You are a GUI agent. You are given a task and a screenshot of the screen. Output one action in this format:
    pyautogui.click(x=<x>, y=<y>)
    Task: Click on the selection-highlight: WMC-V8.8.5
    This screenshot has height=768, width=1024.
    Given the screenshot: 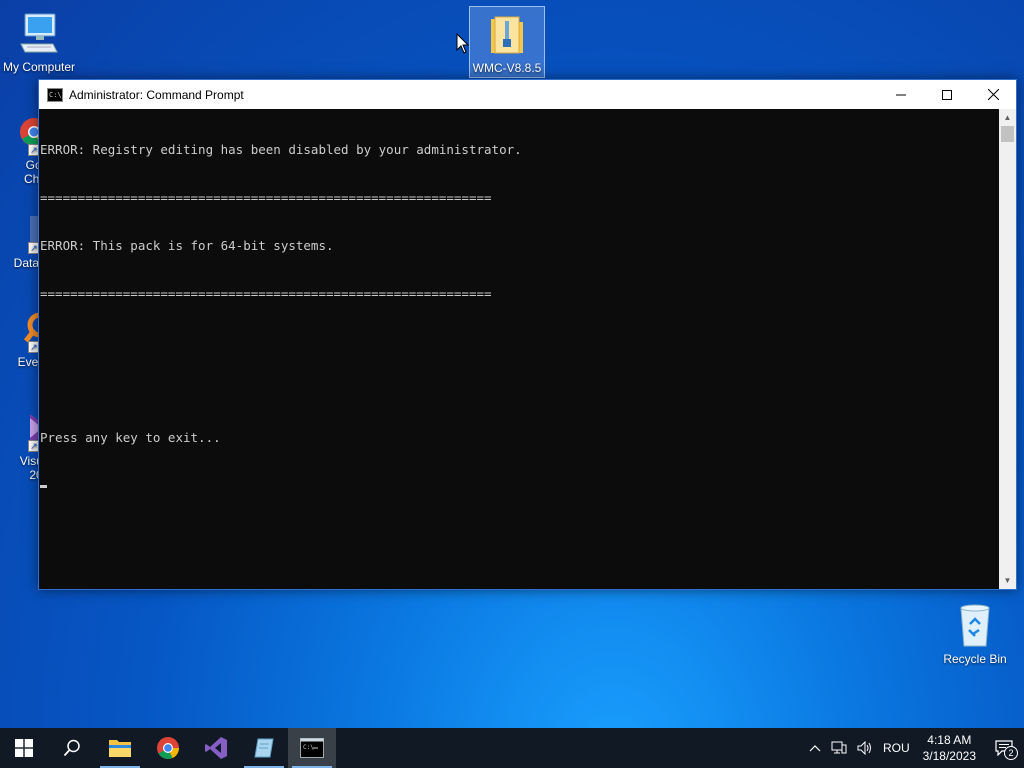 What is the action you would take?
    pyautogui.click(x=507, y=42)
    